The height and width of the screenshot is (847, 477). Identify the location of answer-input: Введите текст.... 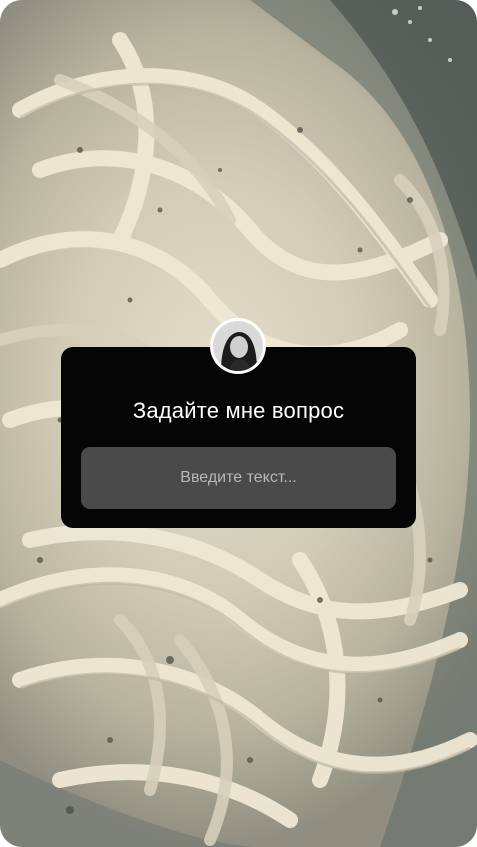
(238, 478).